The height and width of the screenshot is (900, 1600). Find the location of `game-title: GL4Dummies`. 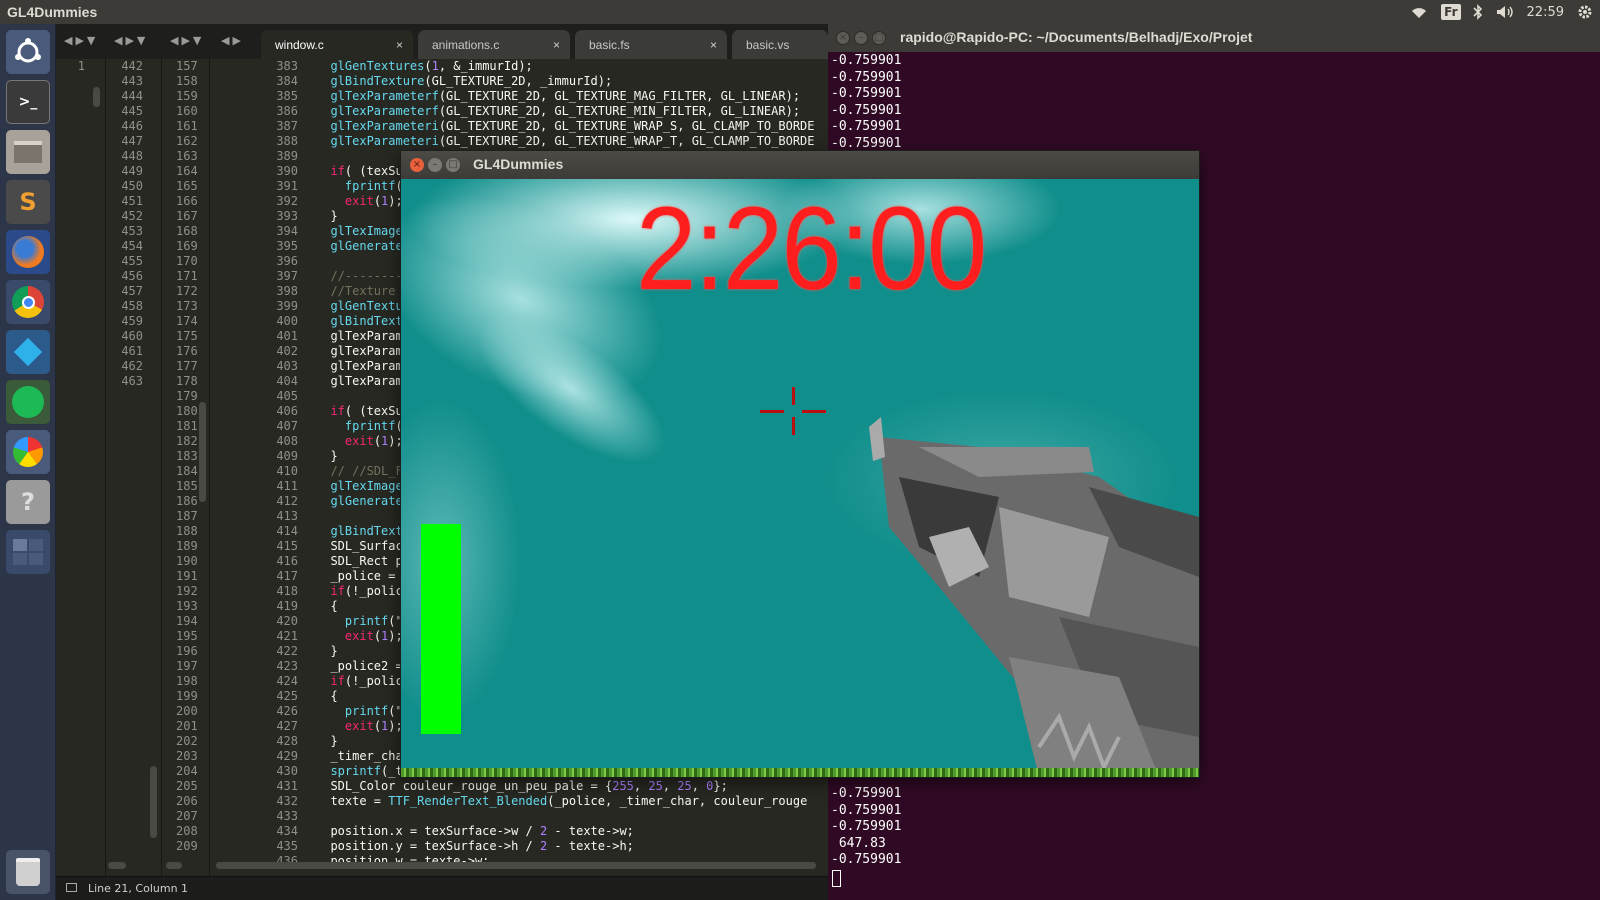

game-title: GL4Dummies is located at coordinates (518, 164).